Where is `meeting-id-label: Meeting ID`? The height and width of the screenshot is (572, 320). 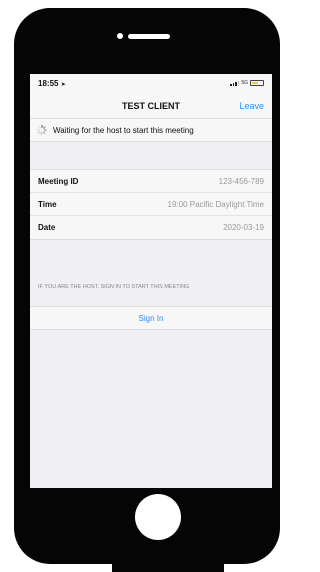
meeting-id-label: Meeting ID is located at coordinates (58, 181).